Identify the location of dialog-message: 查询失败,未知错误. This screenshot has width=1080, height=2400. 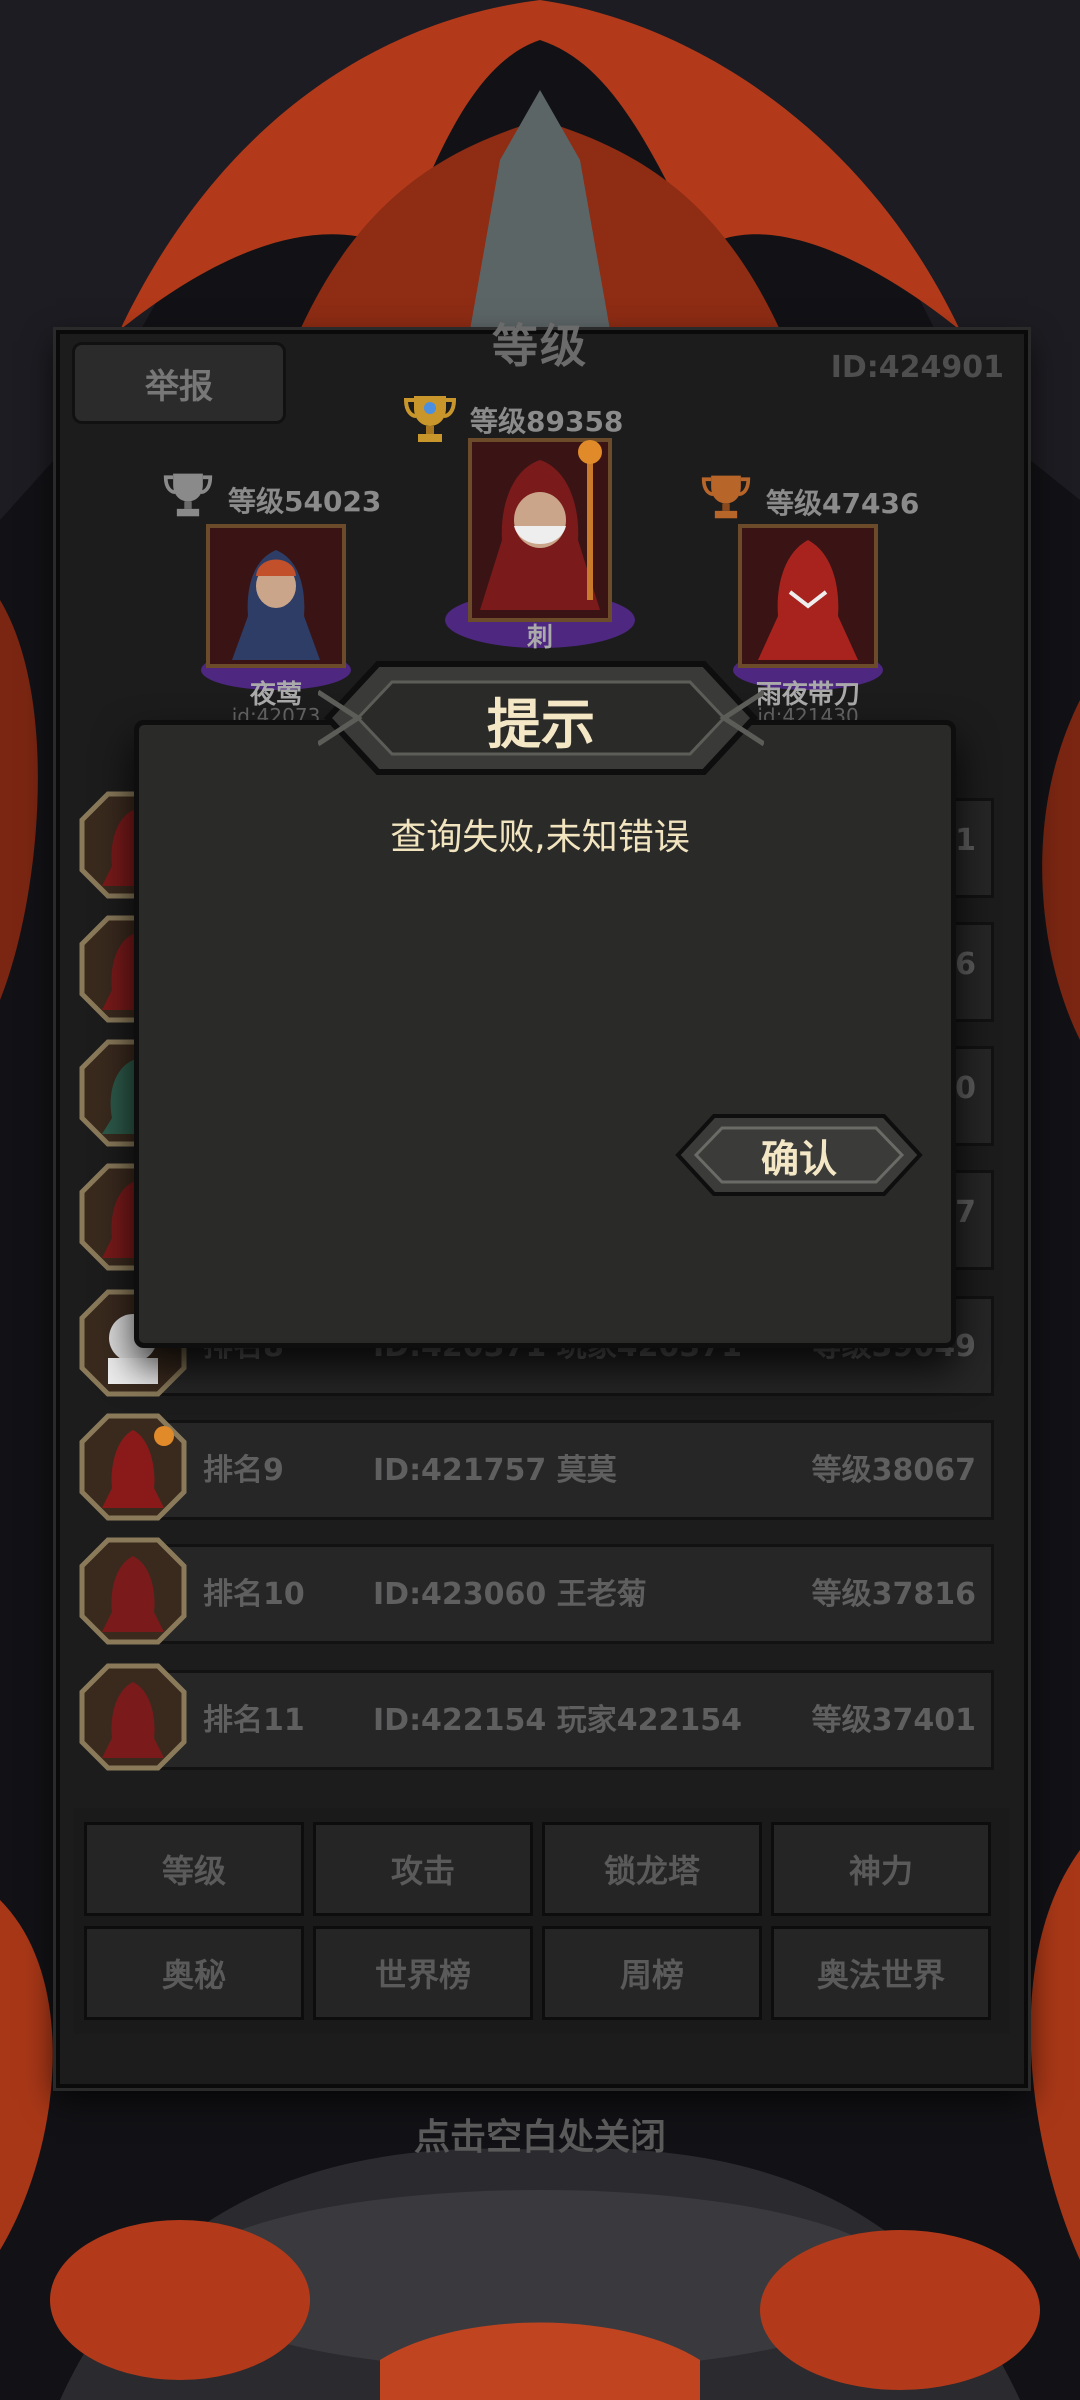
(540, 837).